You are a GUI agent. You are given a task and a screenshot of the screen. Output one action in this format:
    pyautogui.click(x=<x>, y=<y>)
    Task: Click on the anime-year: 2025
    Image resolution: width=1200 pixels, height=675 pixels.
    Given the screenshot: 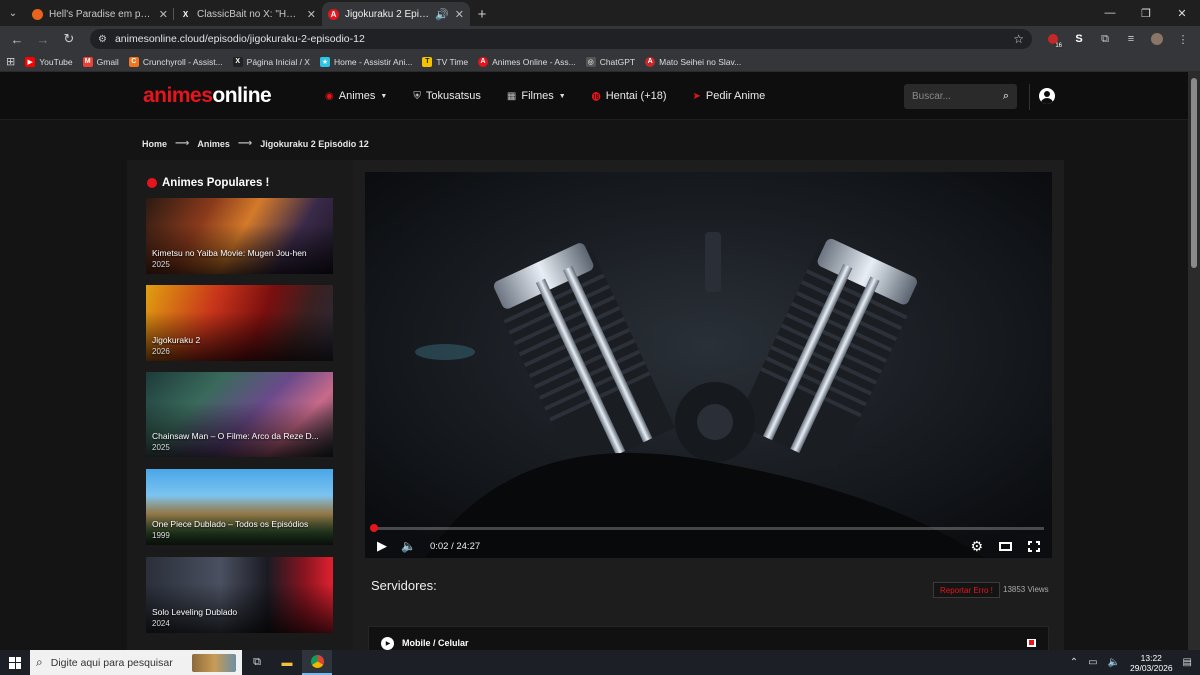 What is the action you would take?
    pyautogui.click(x=161, y=264)
    